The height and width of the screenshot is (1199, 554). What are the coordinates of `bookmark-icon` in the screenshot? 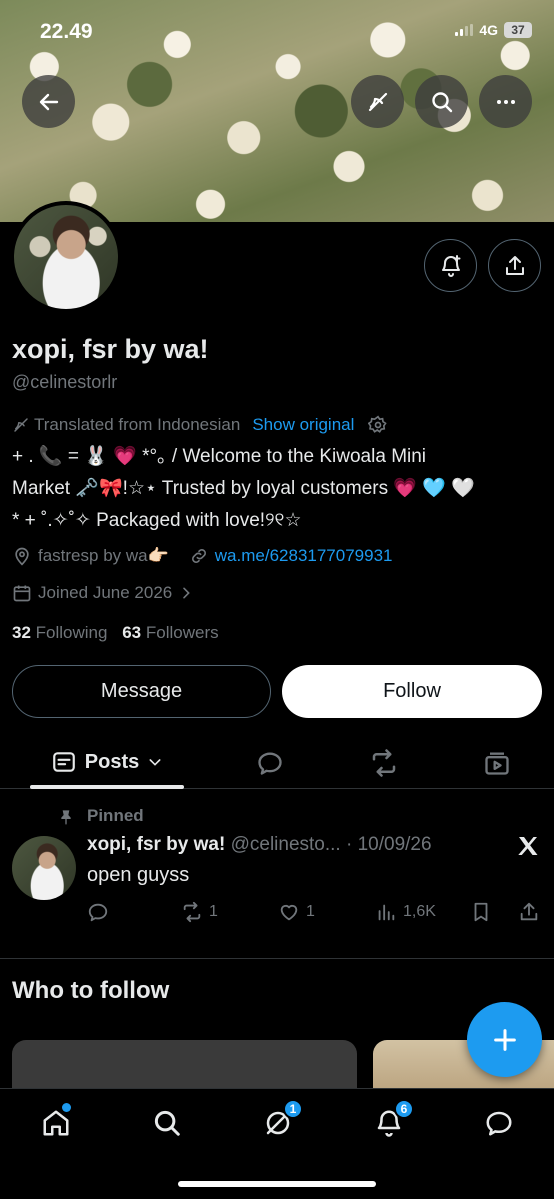 It's located at (481, 912).